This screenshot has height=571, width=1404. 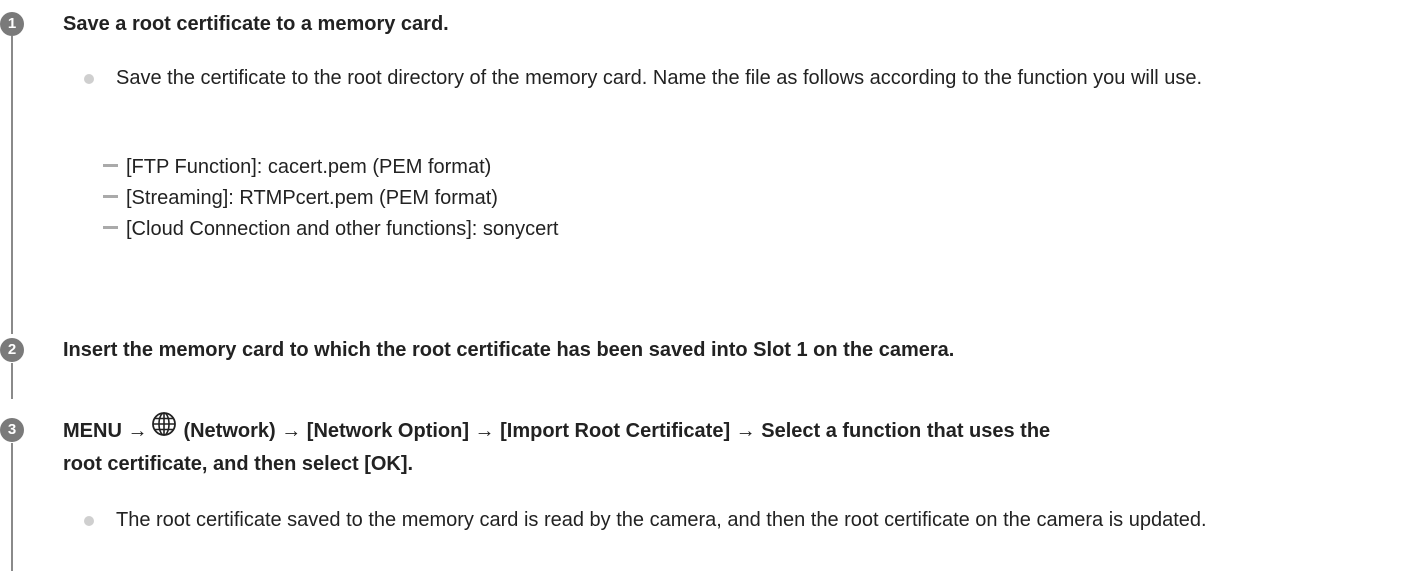 I want to click on subitem-text: [FTP Function]: cacert.pem (PEM format), so click(x=309, y=167).